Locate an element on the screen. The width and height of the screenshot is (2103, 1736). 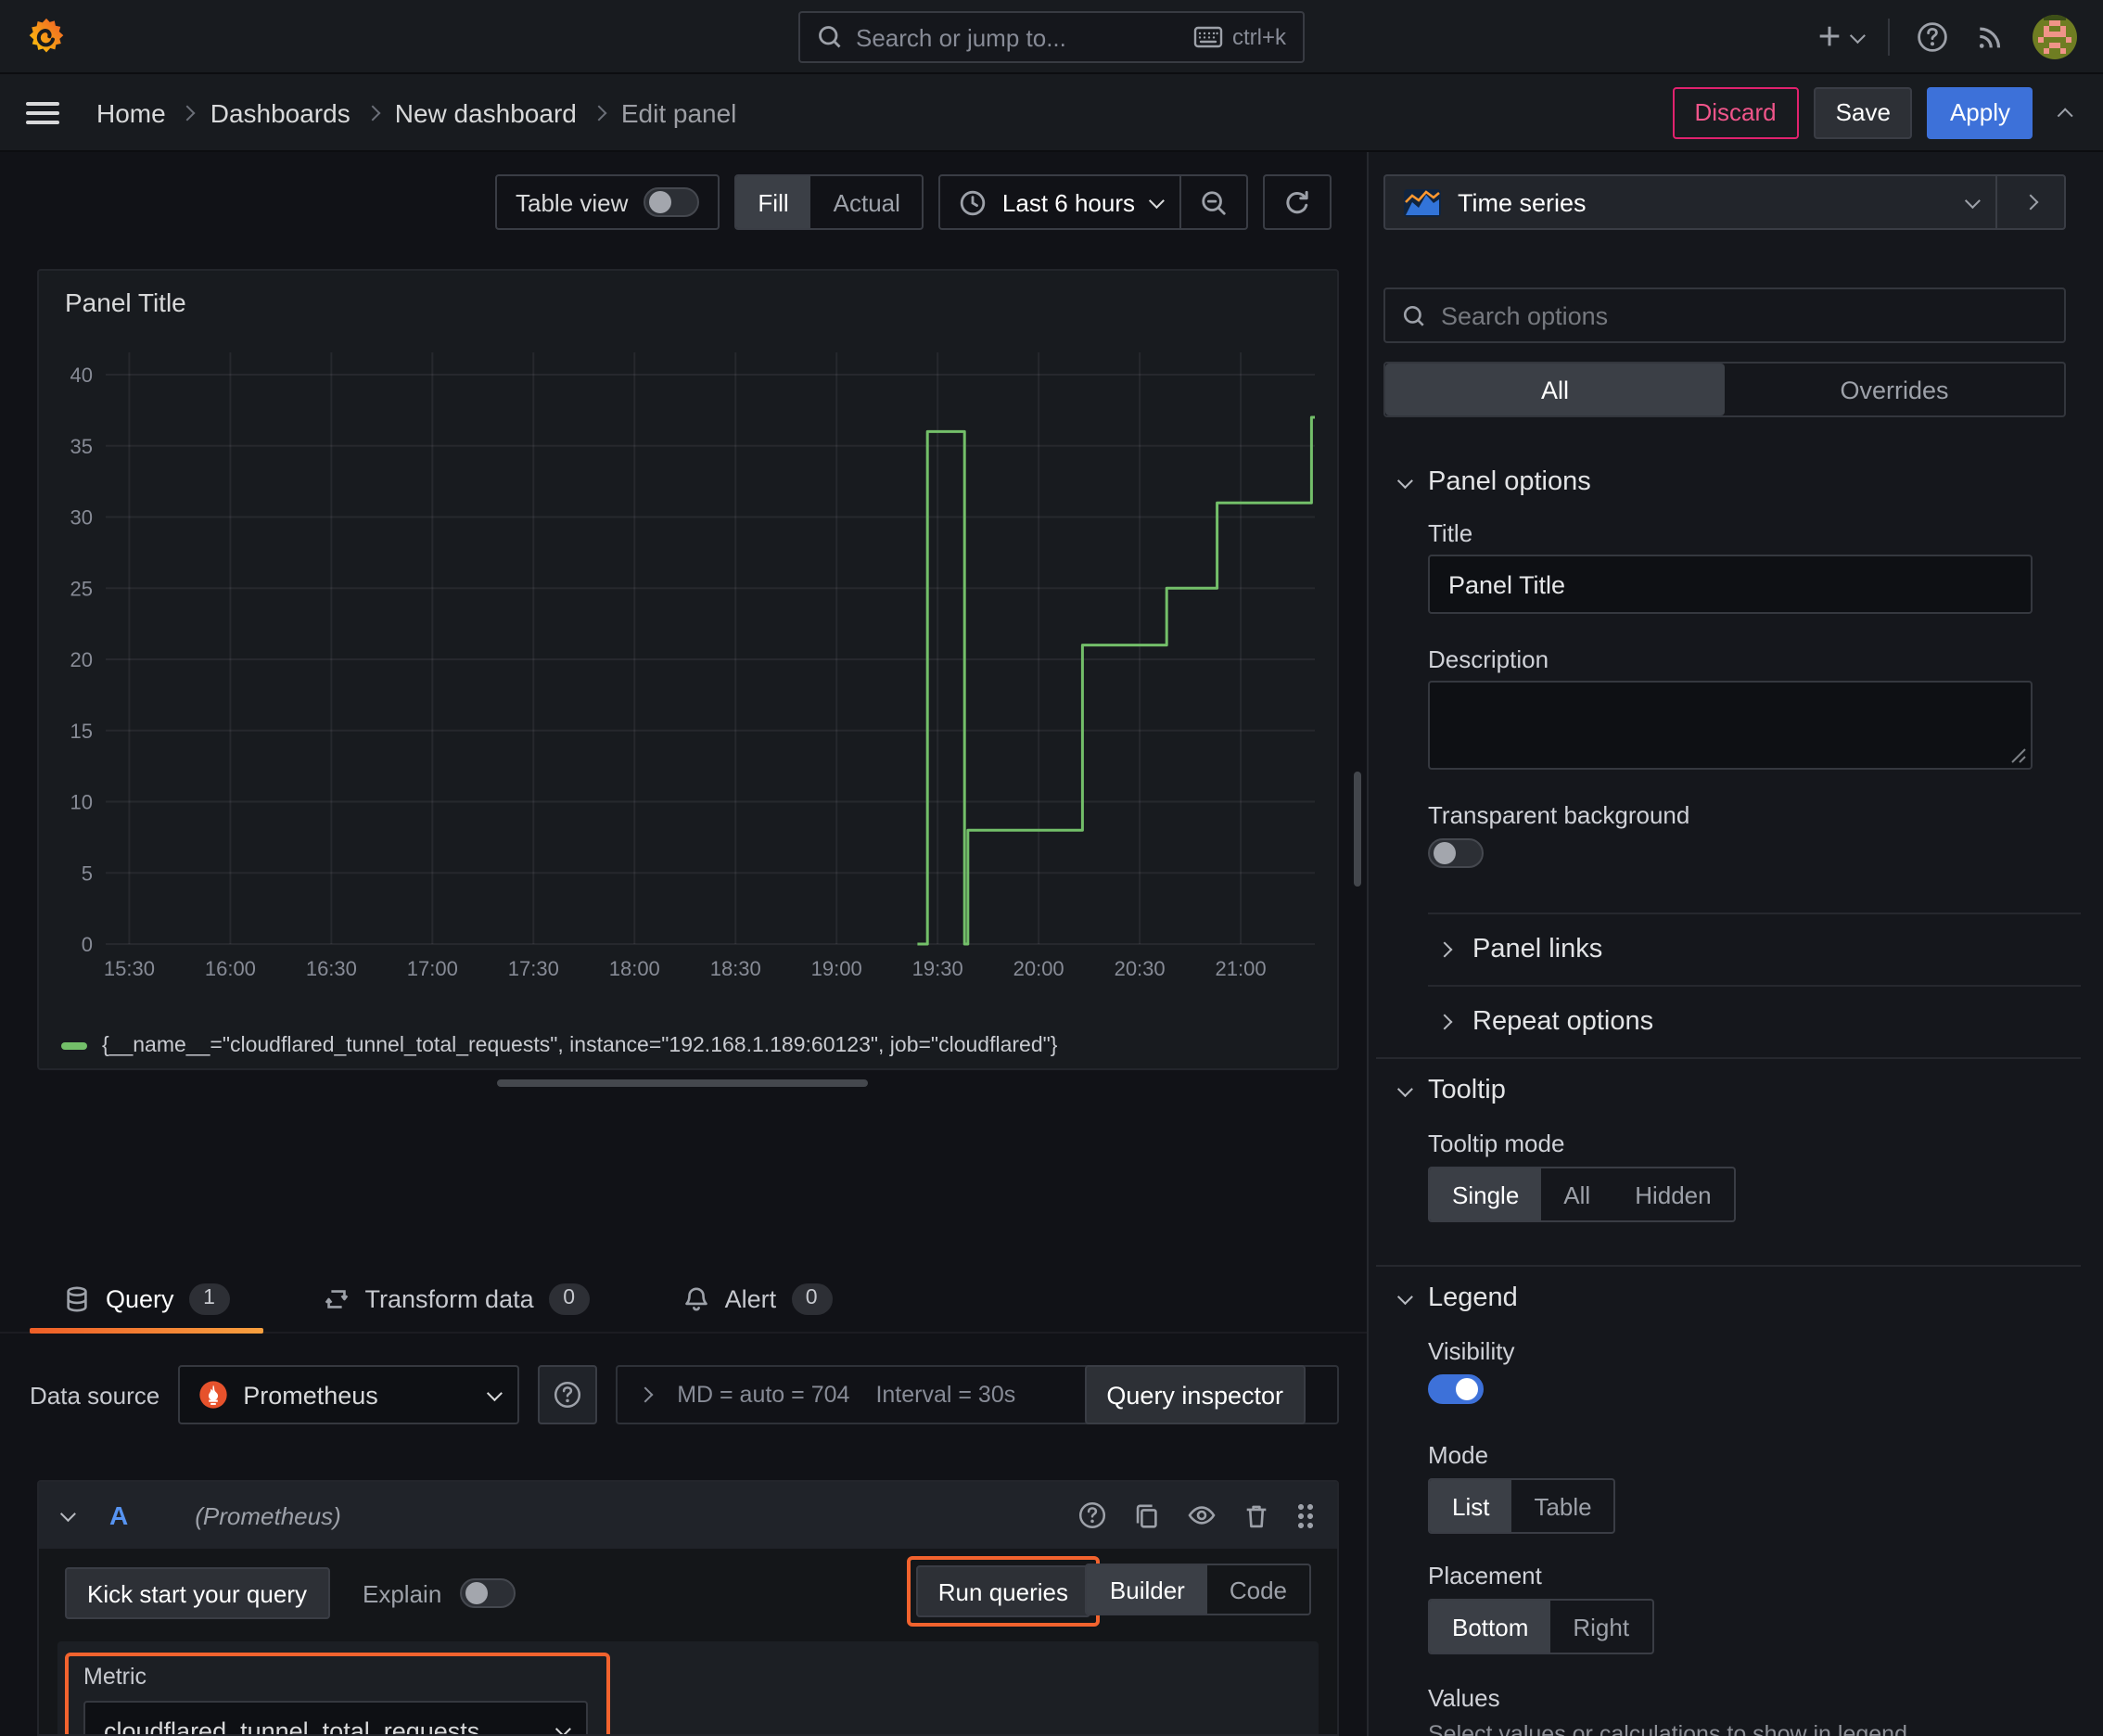
global-search-input: Search or jump to... ctrl+k is located at coordinates (1051, 37).